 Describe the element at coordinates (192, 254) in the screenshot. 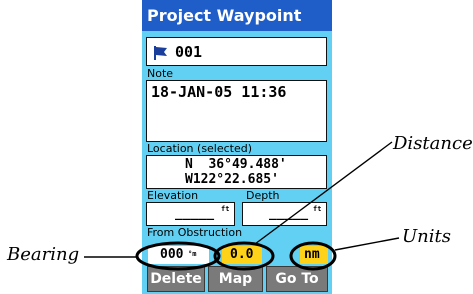

I see `bearing-unit: °m` at that location.